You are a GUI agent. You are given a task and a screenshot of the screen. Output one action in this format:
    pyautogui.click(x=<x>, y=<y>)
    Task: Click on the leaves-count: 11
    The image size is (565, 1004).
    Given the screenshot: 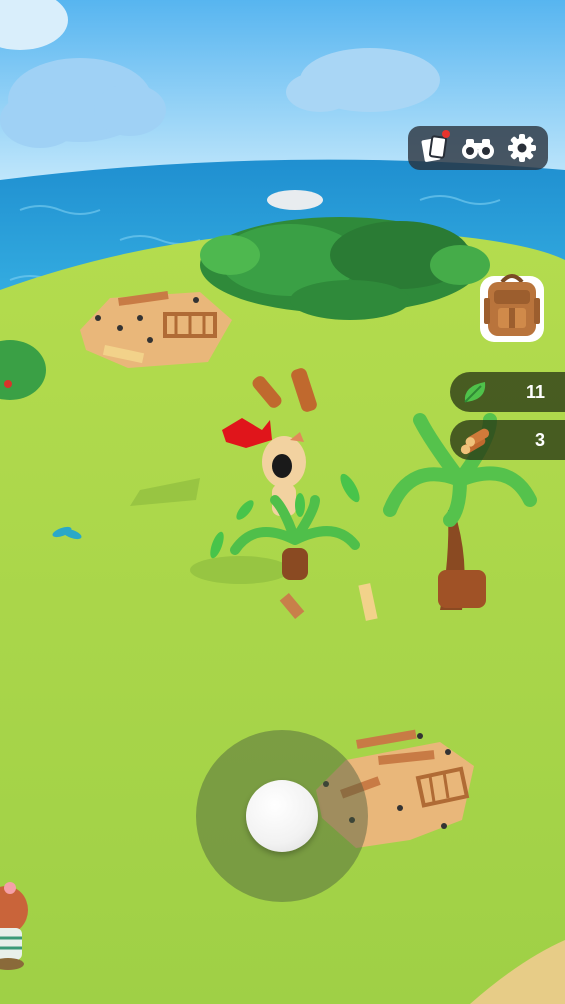 What is the action you would take?
    pyautogui.click(x=535, y=391)
    